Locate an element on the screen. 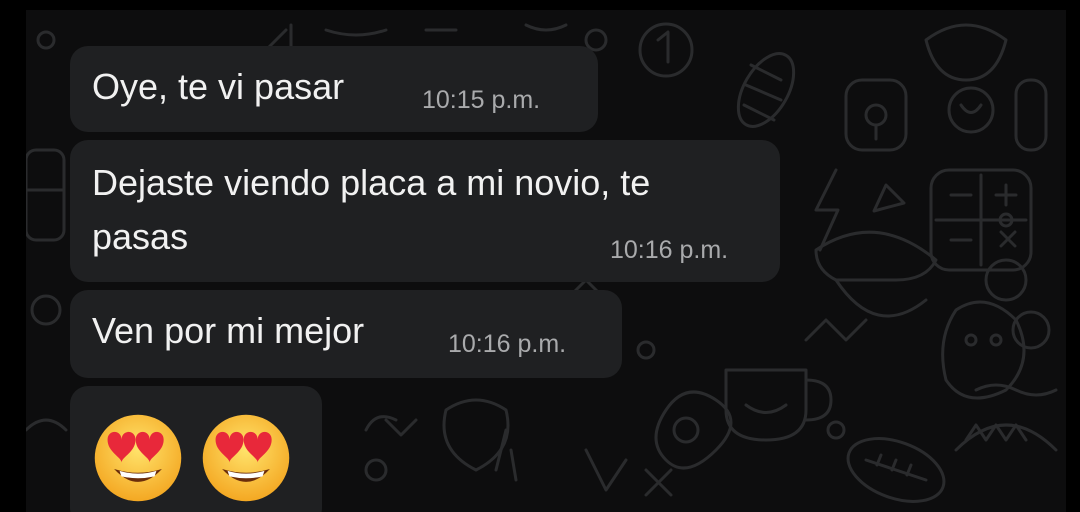  message-text: Oye, te vi pasar is located at coordinates (218, 86).